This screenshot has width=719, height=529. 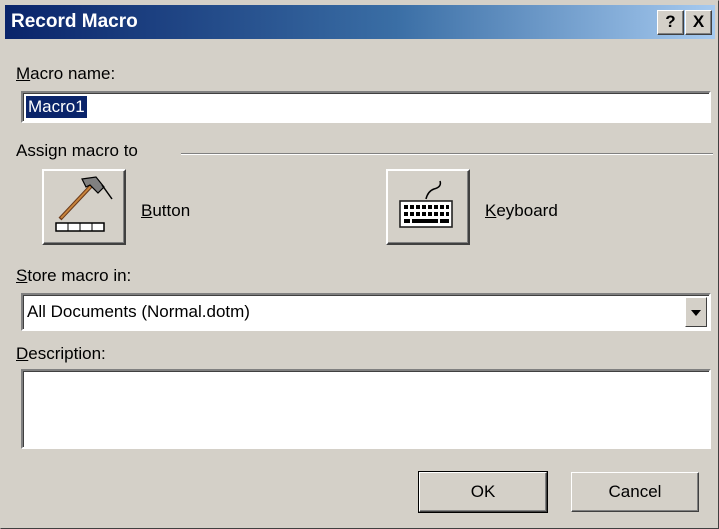 I want to click on chevron-down-icon, so click(x=696, y=313).